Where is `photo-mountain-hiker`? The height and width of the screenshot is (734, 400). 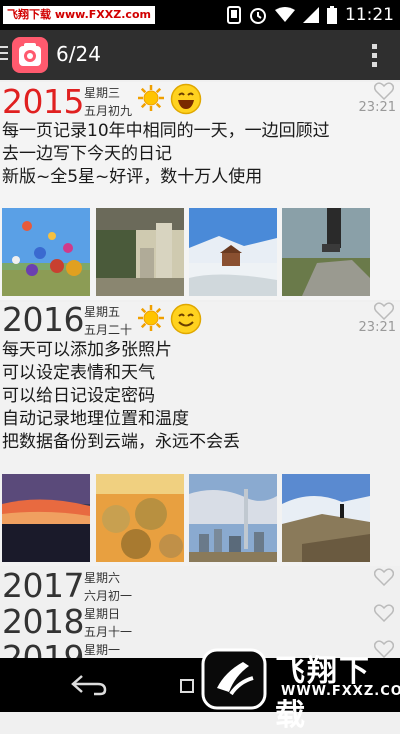
photo-mountain-hiker is located at coordinates (326, 518).